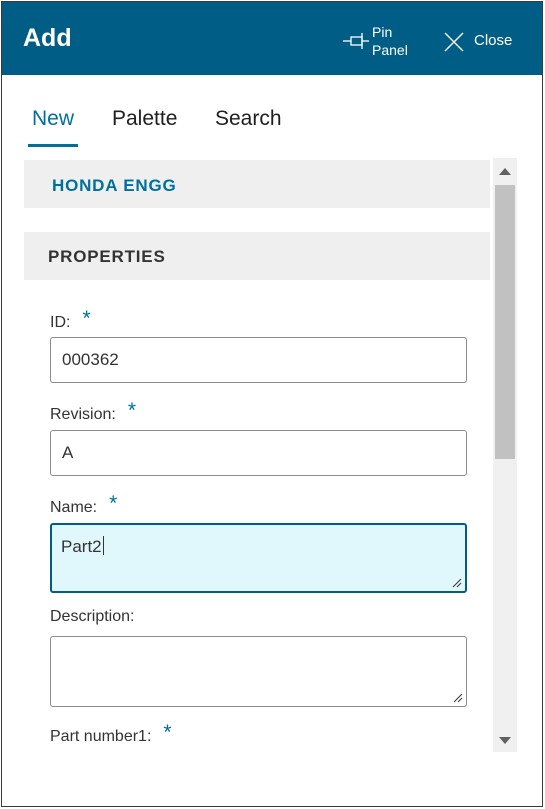 This screenshot has height=809, width=545. Describe the element at coordinates (493, 40) in the screenshot. I see `close-label: Close` at that location.